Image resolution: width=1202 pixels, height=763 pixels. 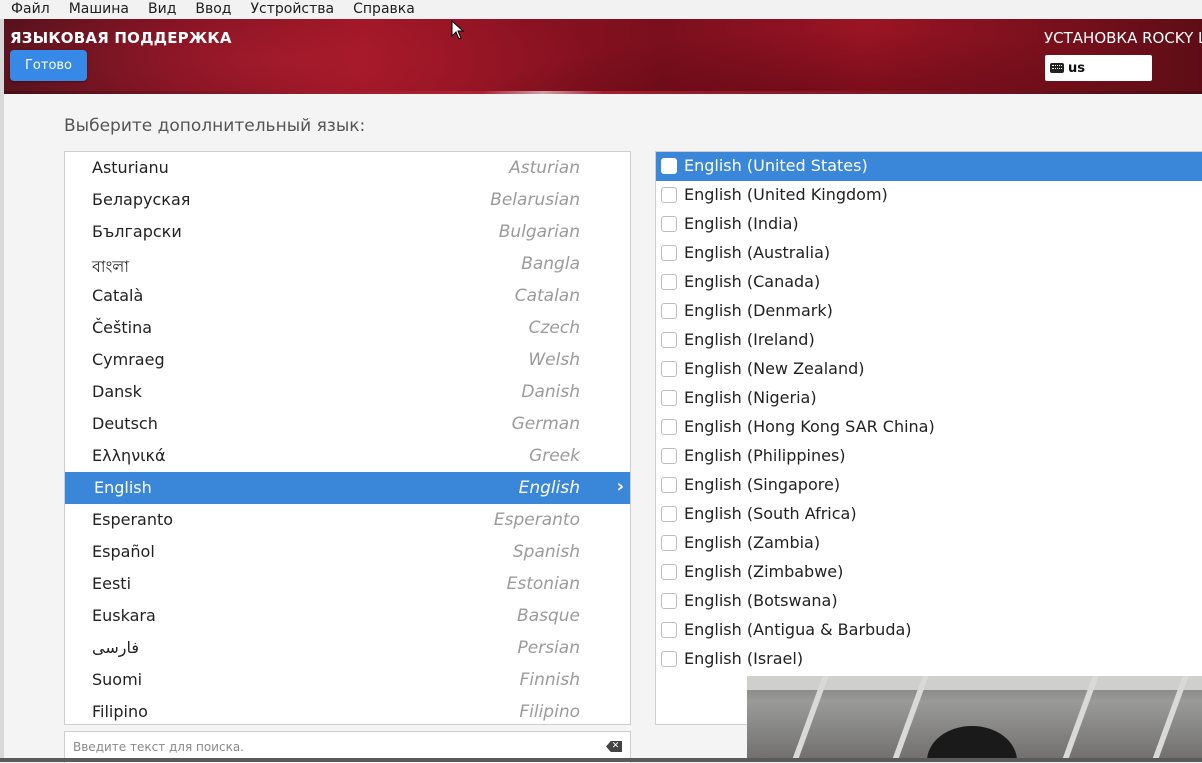 What do you see at coordinates (347, 328) in the screenshot?
I see `language-row: Čeština Czech` at bounding box center [347, 328].